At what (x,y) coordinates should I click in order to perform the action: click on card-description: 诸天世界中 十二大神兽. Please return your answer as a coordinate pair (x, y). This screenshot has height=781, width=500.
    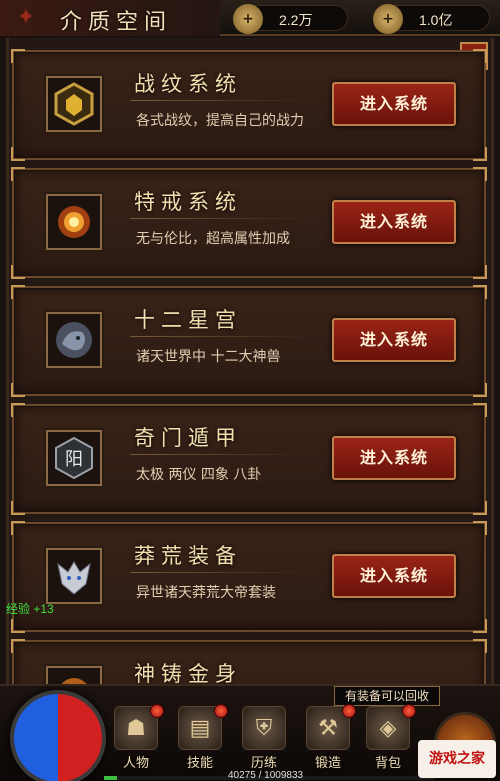
    Looking at the image, I should click on (208, 357).